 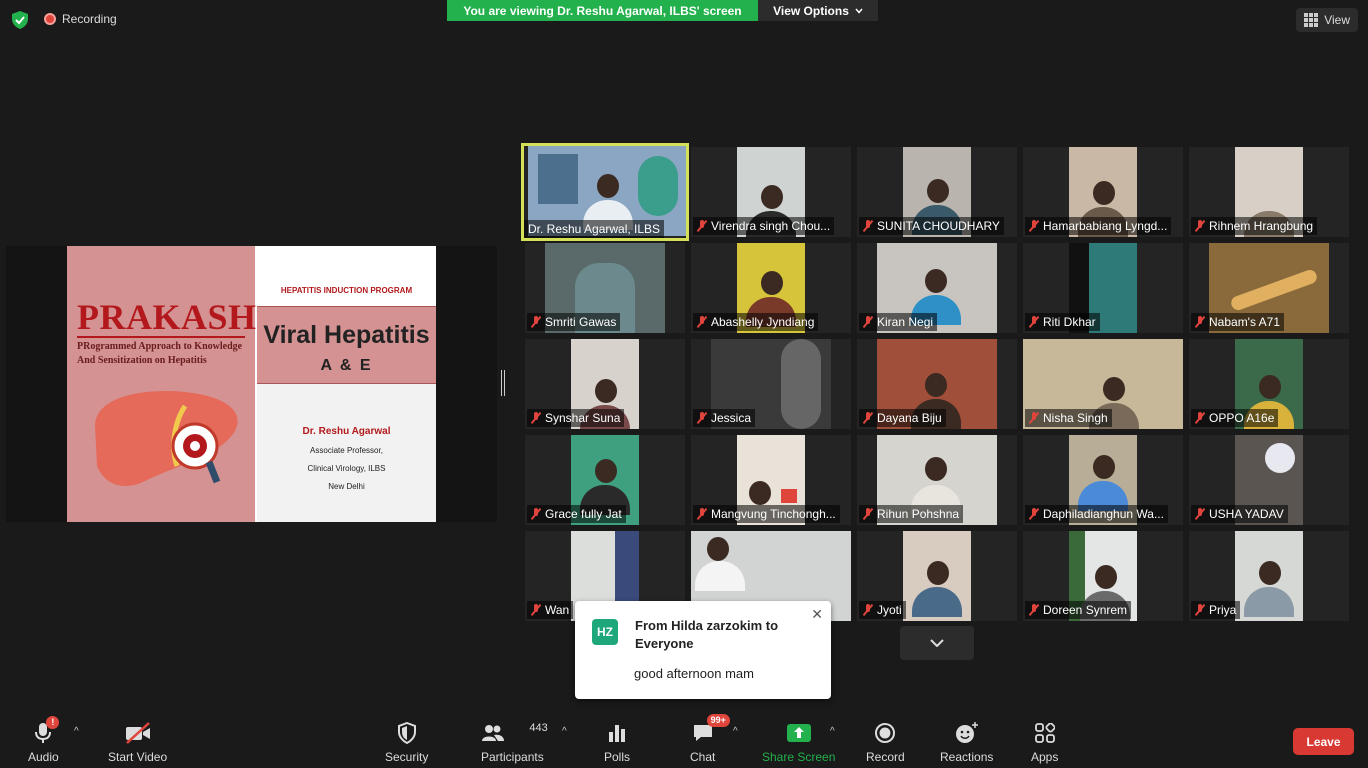 What do you see at coordinates (811, 10) in the screenshot?
I see `view-options-label: View Options` at bounding box center [811, 10].